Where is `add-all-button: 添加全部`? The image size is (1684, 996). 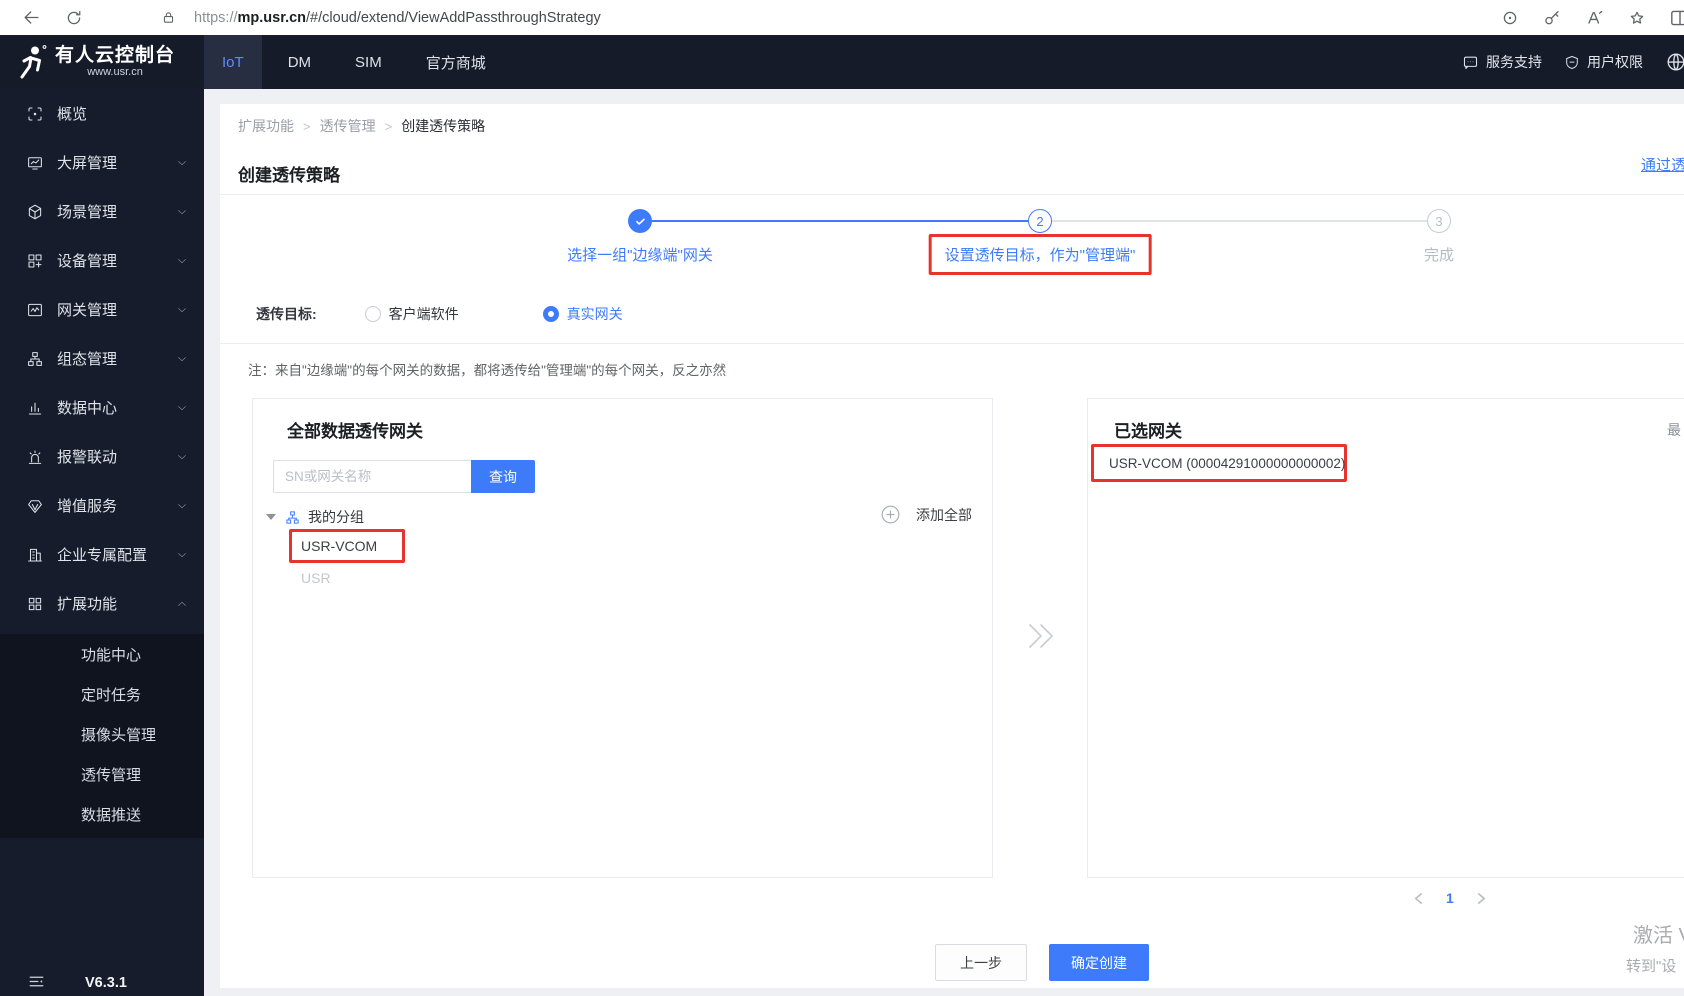 add-all-button: 添加全部 is located at coordinates (926, 514).